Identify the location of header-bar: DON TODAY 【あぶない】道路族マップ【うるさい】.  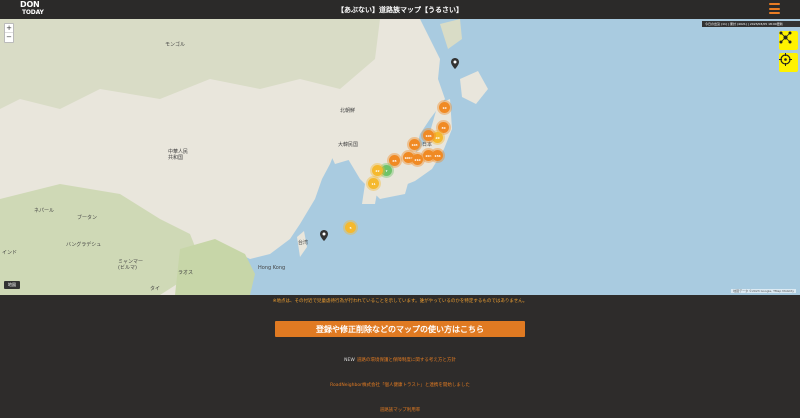
(400, 9).